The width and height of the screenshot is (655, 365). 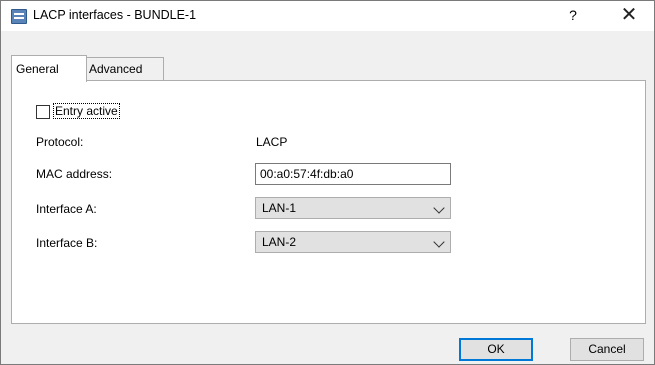 What do you see at coordinates (67, 243) in the screenshot?
I see `interface-b-label: Interface B:` at bounding box center [67, 243].